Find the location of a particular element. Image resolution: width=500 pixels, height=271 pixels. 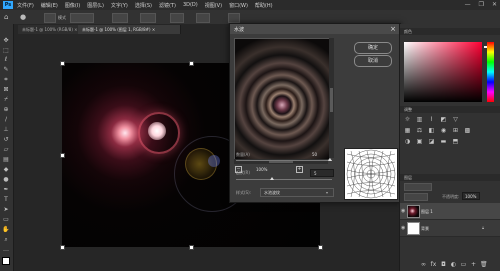

preview-vertical-scrollbar is located at coordinates (331, 98).